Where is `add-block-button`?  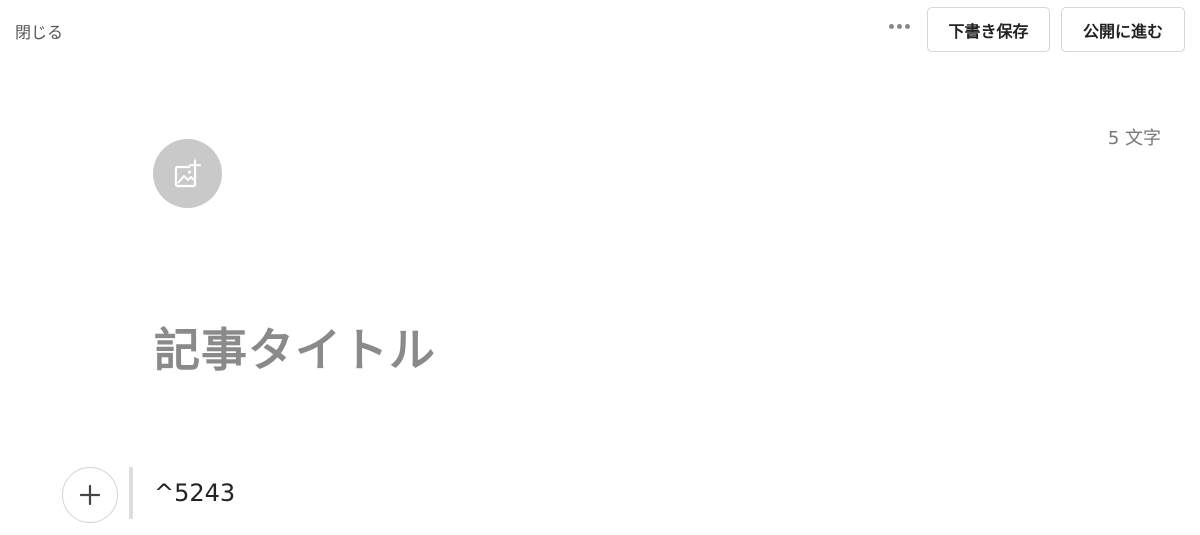
add-block-button is located at coordinates (90, 495).